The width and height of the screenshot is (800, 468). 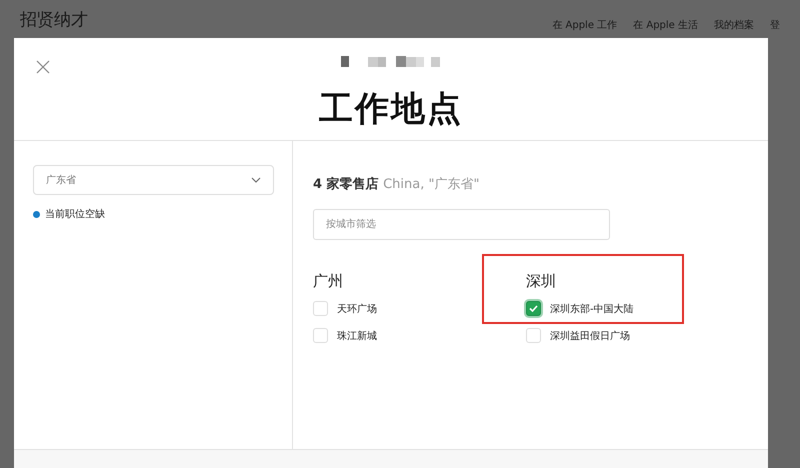 What do you see at coordinates (461, 224) in the screenshot?
I see `city-filter-field: 按城市筛选` at bounding box center [461, 224].